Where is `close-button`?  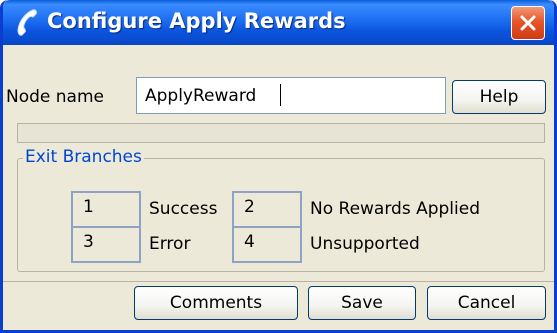 close-button is located at coordinates (528, 23).